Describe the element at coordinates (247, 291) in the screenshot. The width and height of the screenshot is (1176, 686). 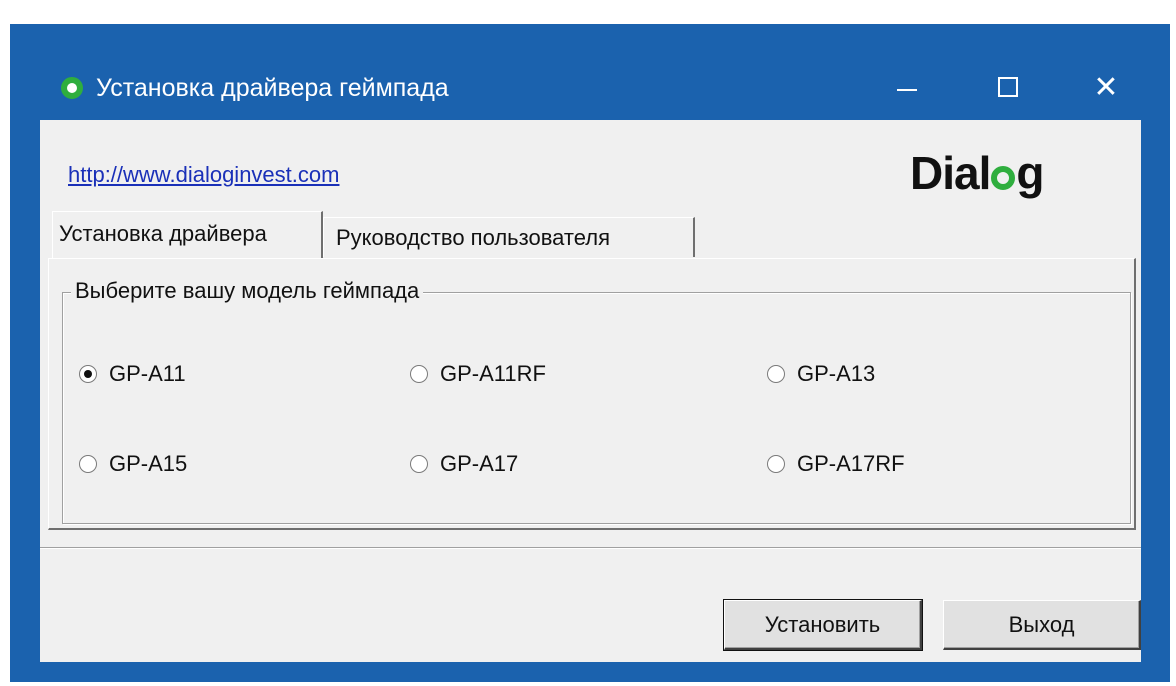
I see `groupbox-legend: Выберите вашу модель геймпада` at that location.